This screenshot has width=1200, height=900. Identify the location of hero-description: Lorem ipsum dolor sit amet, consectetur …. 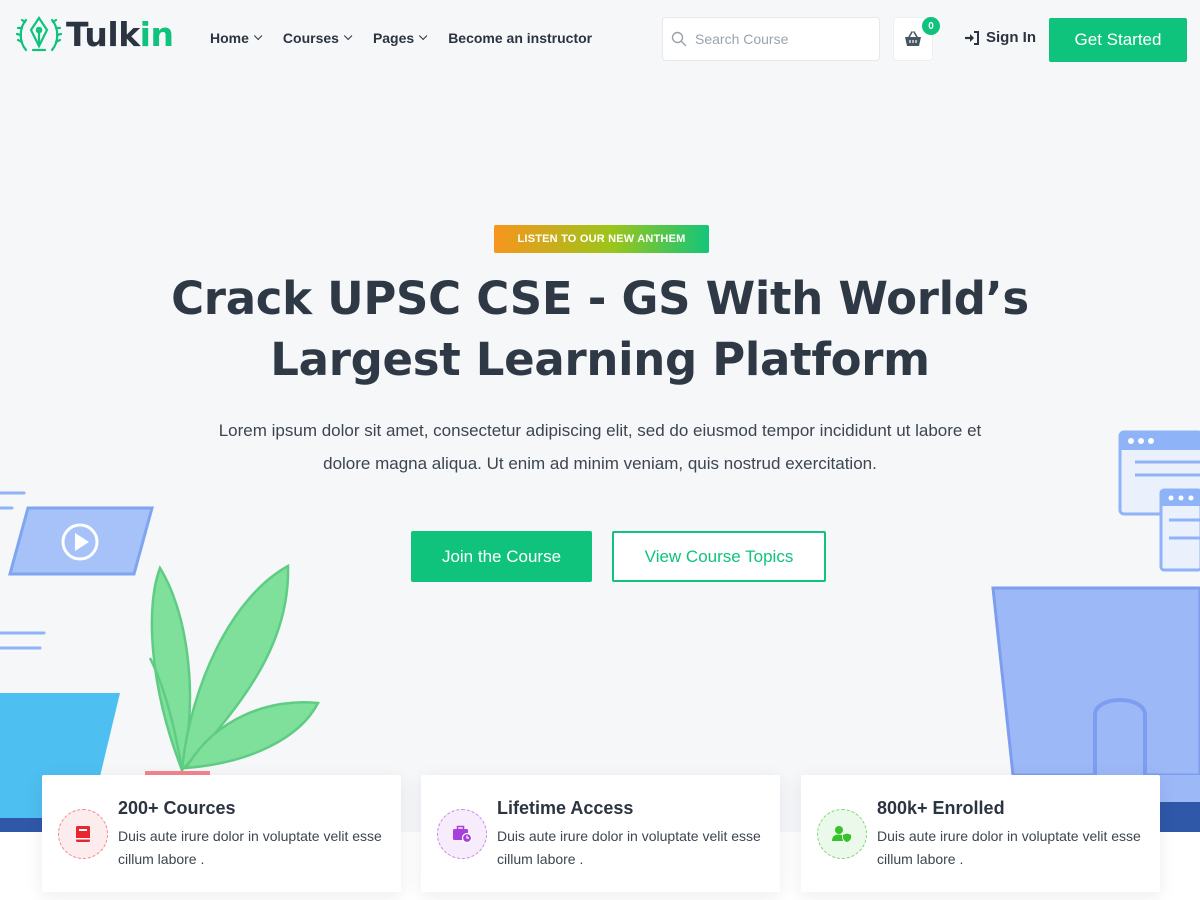
(600, 447).